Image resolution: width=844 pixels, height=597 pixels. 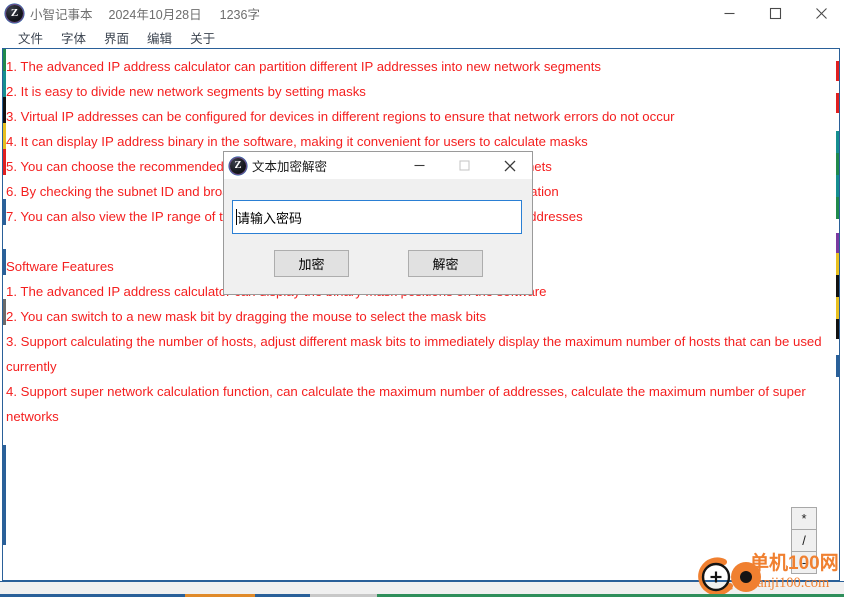 I want to click on app-logo-icon, so click(x=14, y=13).